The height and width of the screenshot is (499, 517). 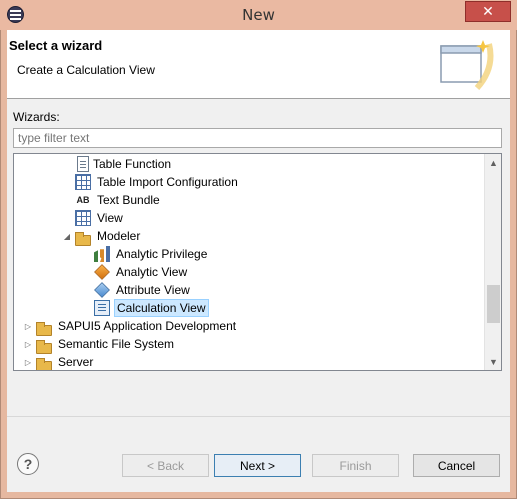 I want to click on back-button: < Back, so click(x=165, y=465).